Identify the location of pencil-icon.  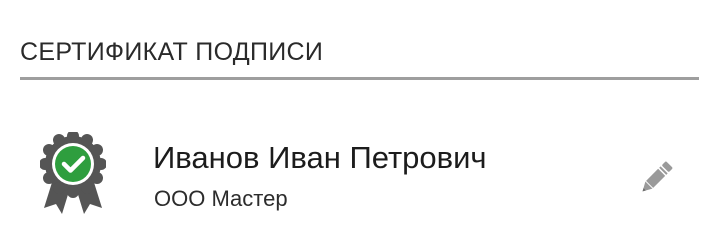
(657, 176).